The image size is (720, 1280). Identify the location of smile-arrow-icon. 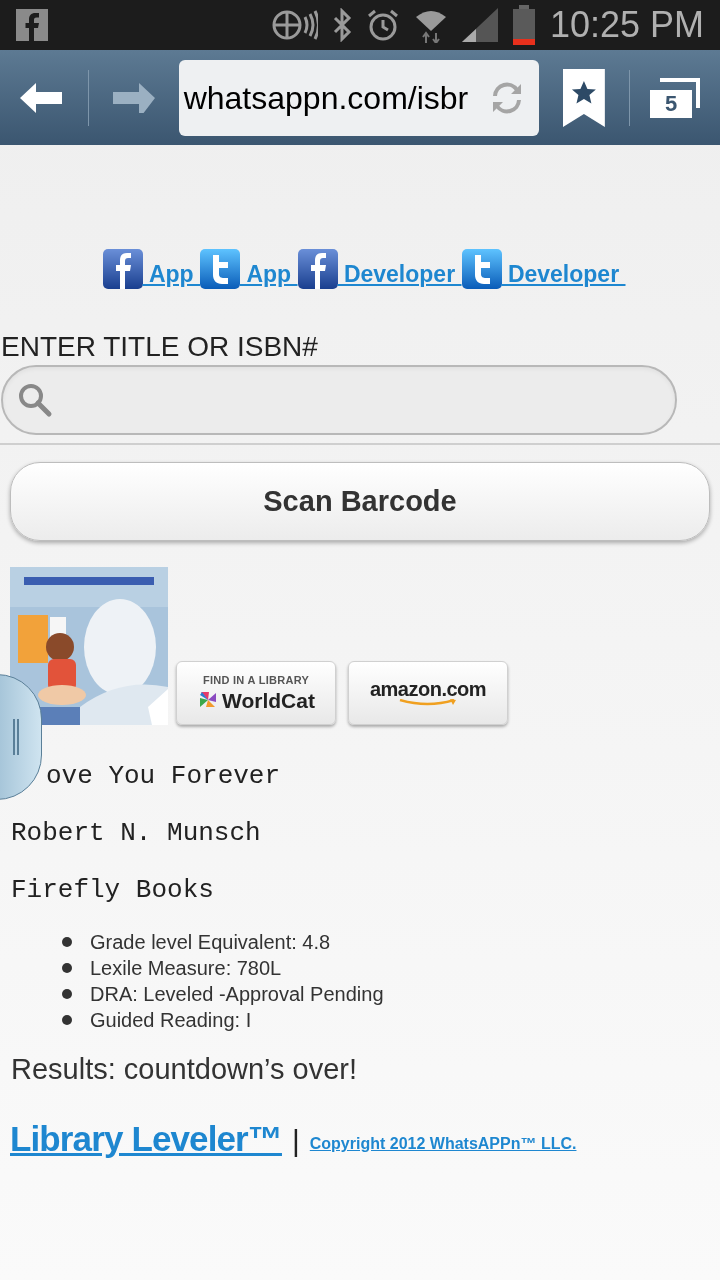
(428, 703).